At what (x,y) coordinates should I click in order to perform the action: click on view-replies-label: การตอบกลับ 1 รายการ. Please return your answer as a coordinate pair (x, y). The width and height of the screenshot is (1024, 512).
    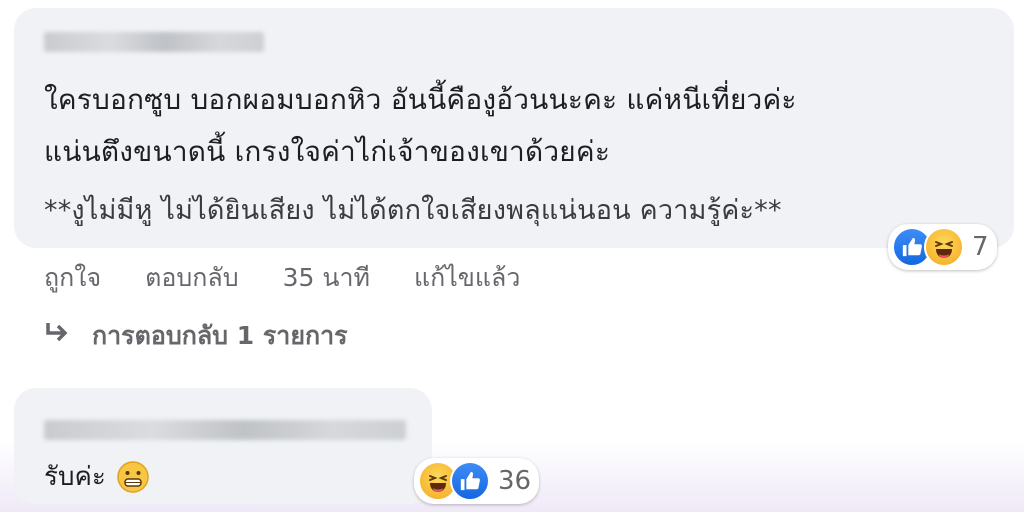
    Looking at the image, I should click on (220, 335).